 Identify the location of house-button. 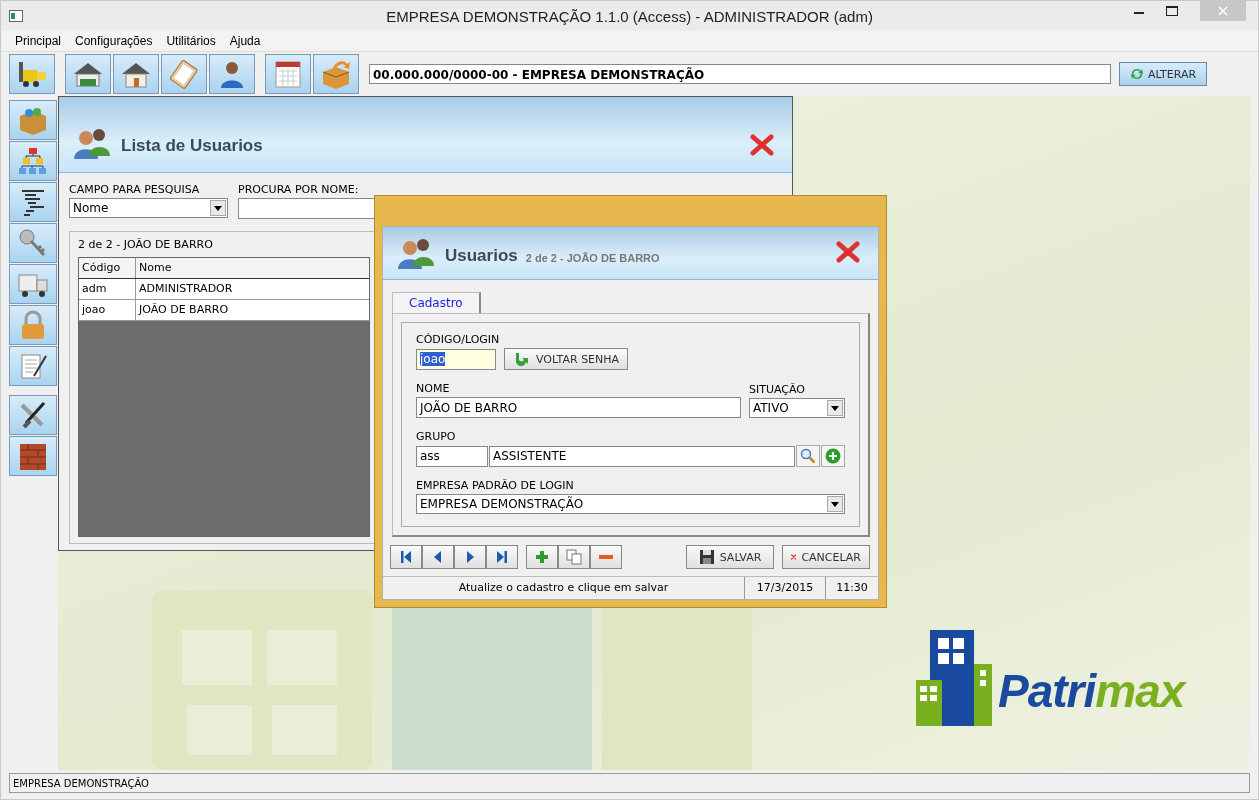
(136, 74).